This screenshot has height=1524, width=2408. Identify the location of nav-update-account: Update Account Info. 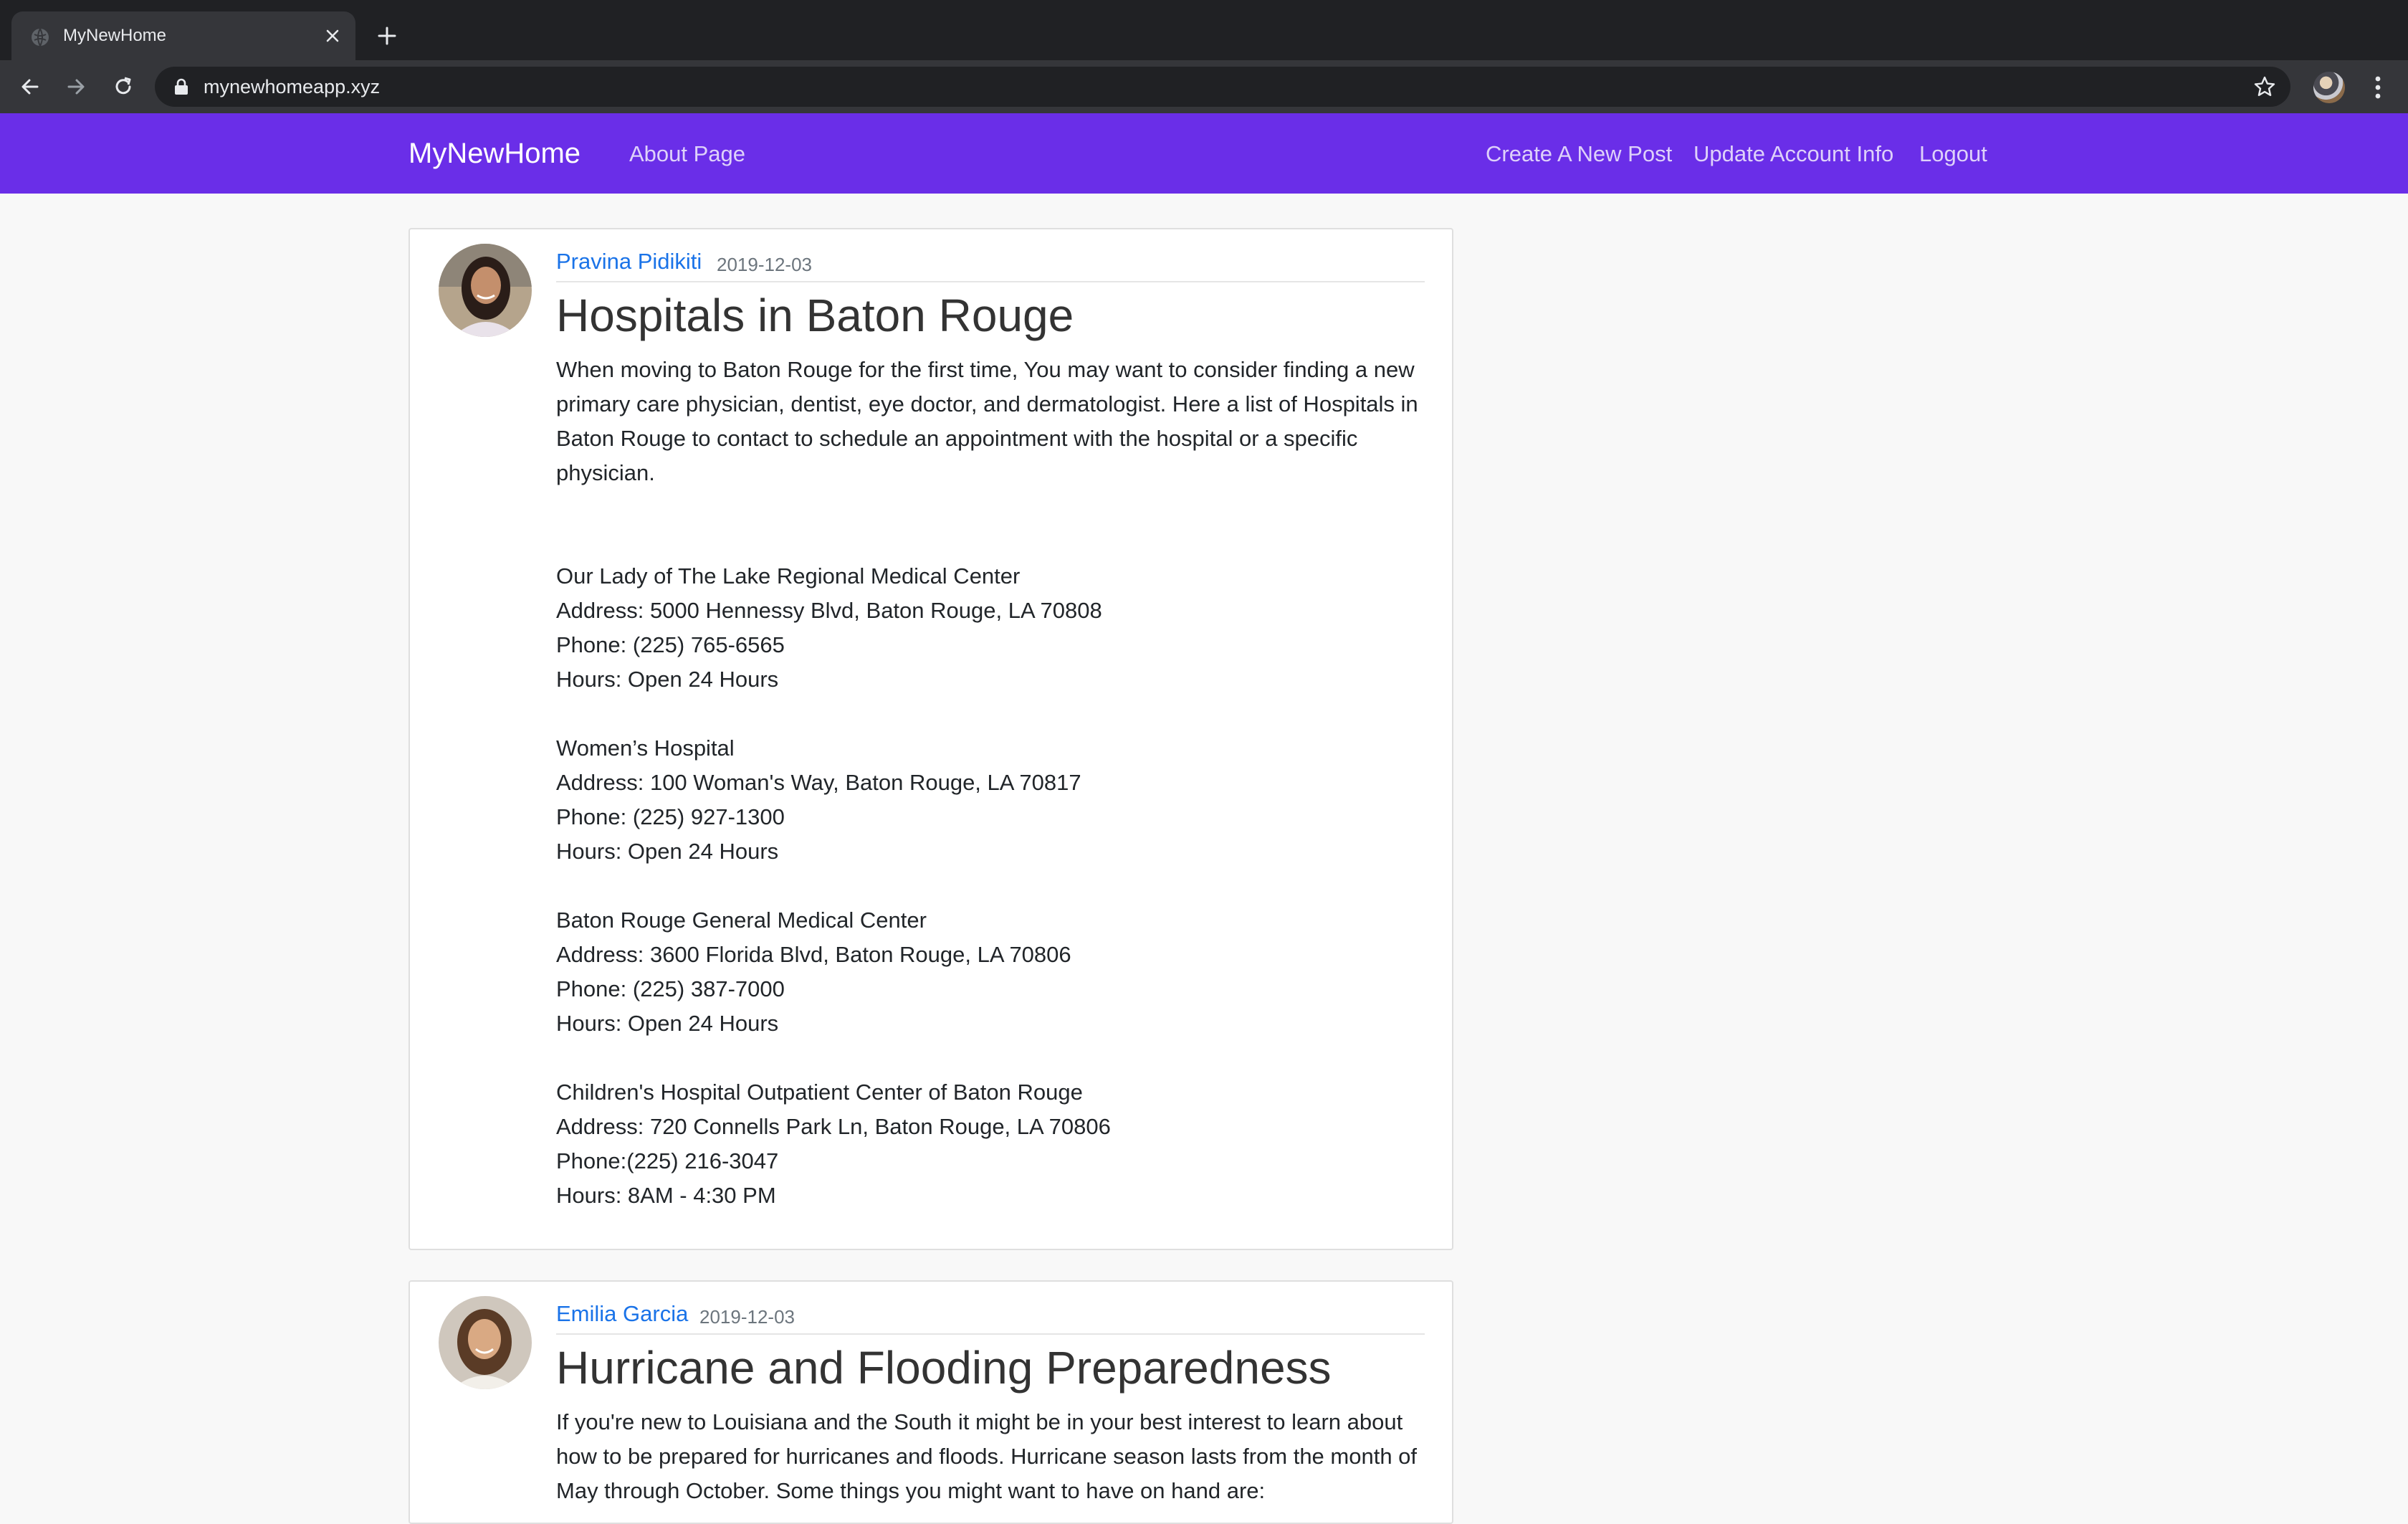
(1793, 154).